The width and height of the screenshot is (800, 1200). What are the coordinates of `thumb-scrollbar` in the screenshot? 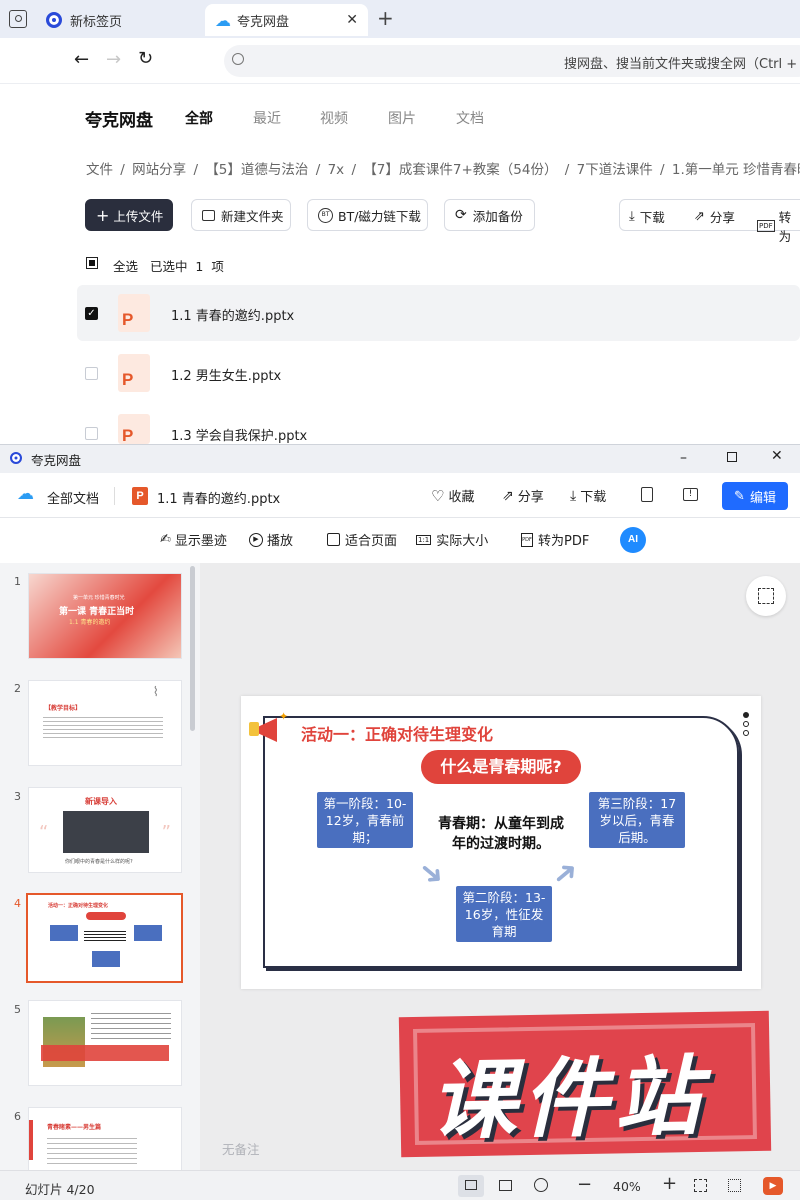 It's located at (192, 648).